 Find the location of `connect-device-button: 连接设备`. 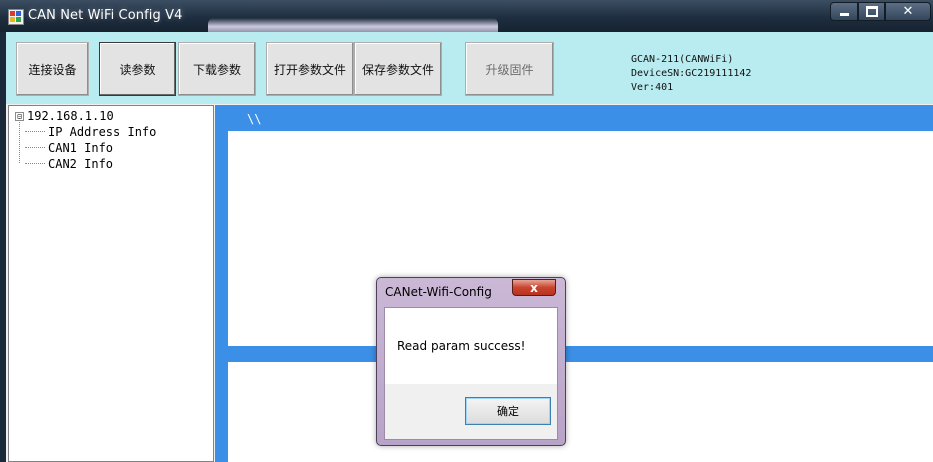

connect-device-button: 连接设备 is located at coordinates (52, 69).